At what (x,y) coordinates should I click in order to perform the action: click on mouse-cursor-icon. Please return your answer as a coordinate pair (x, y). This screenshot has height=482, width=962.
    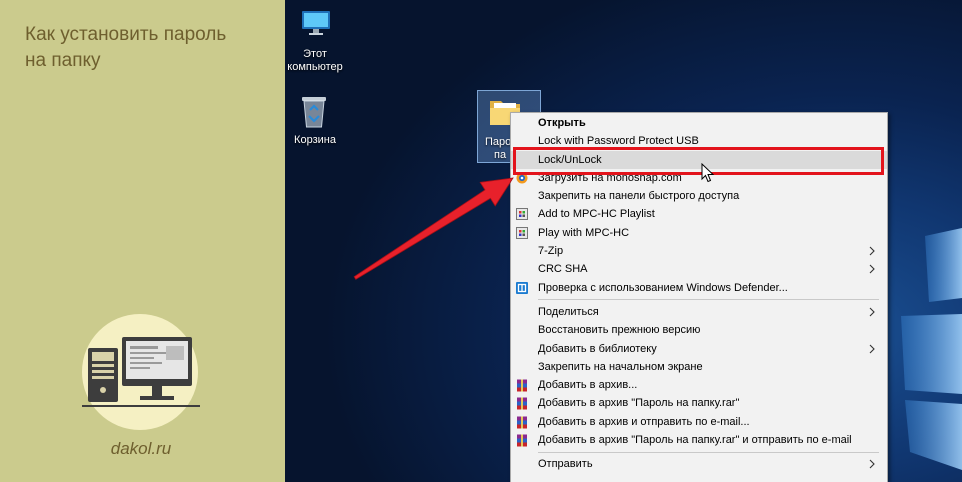
    Looking at the image, I should click on (708, 173).